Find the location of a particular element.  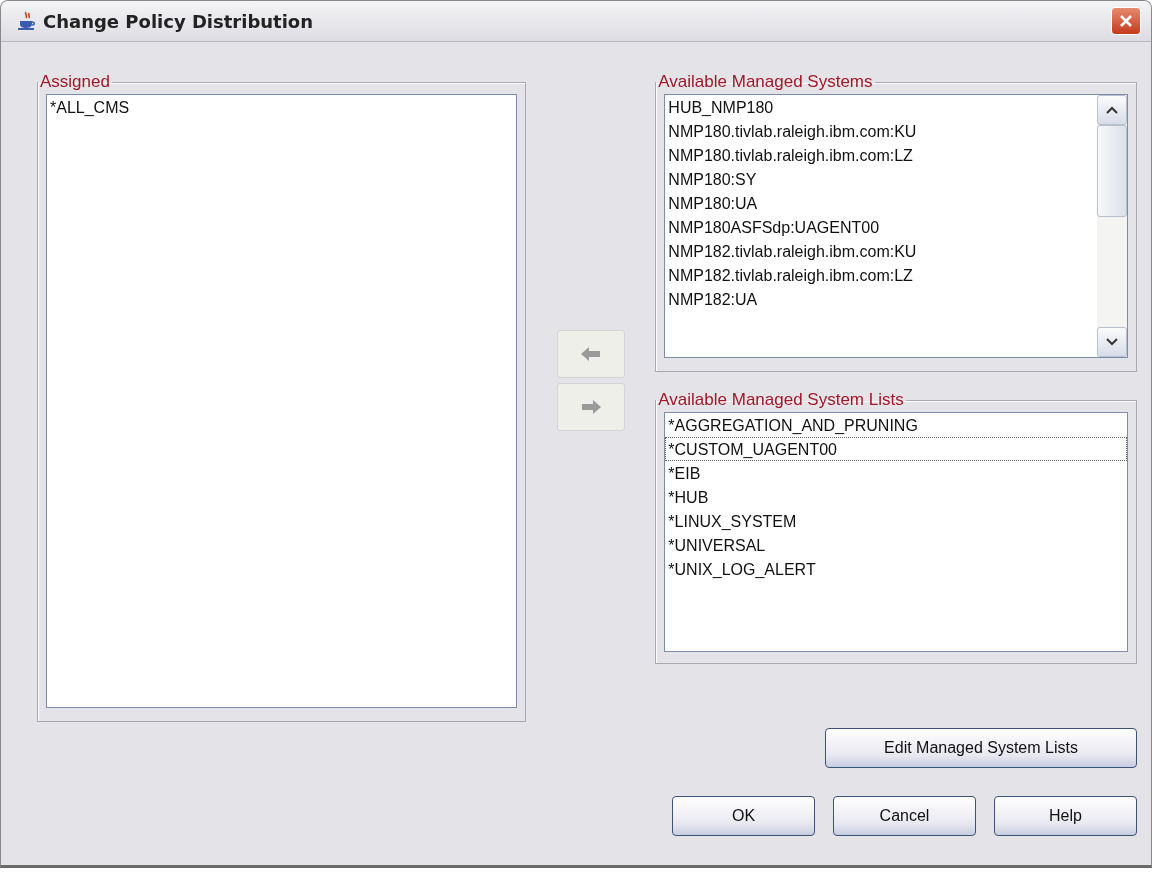

list-item: NMP180:SY is located at coordinates (881, 179).